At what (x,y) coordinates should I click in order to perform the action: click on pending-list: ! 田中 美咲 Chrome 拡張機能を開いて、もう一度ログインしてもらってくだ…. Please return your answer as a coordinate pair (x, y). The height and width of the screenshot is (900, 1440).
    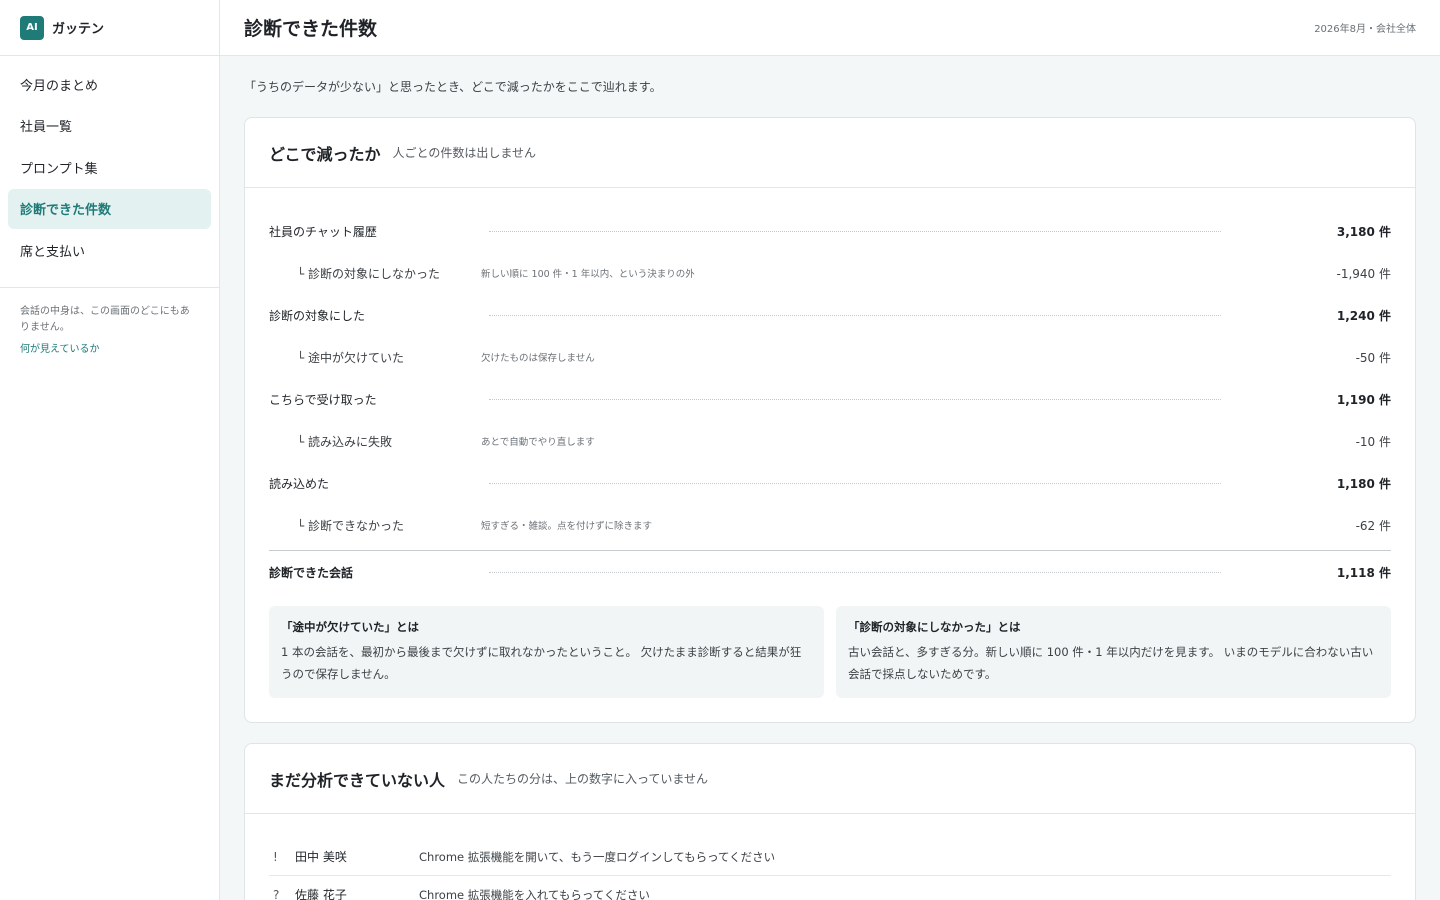
    Looking at the image, I should click on (830, 857).